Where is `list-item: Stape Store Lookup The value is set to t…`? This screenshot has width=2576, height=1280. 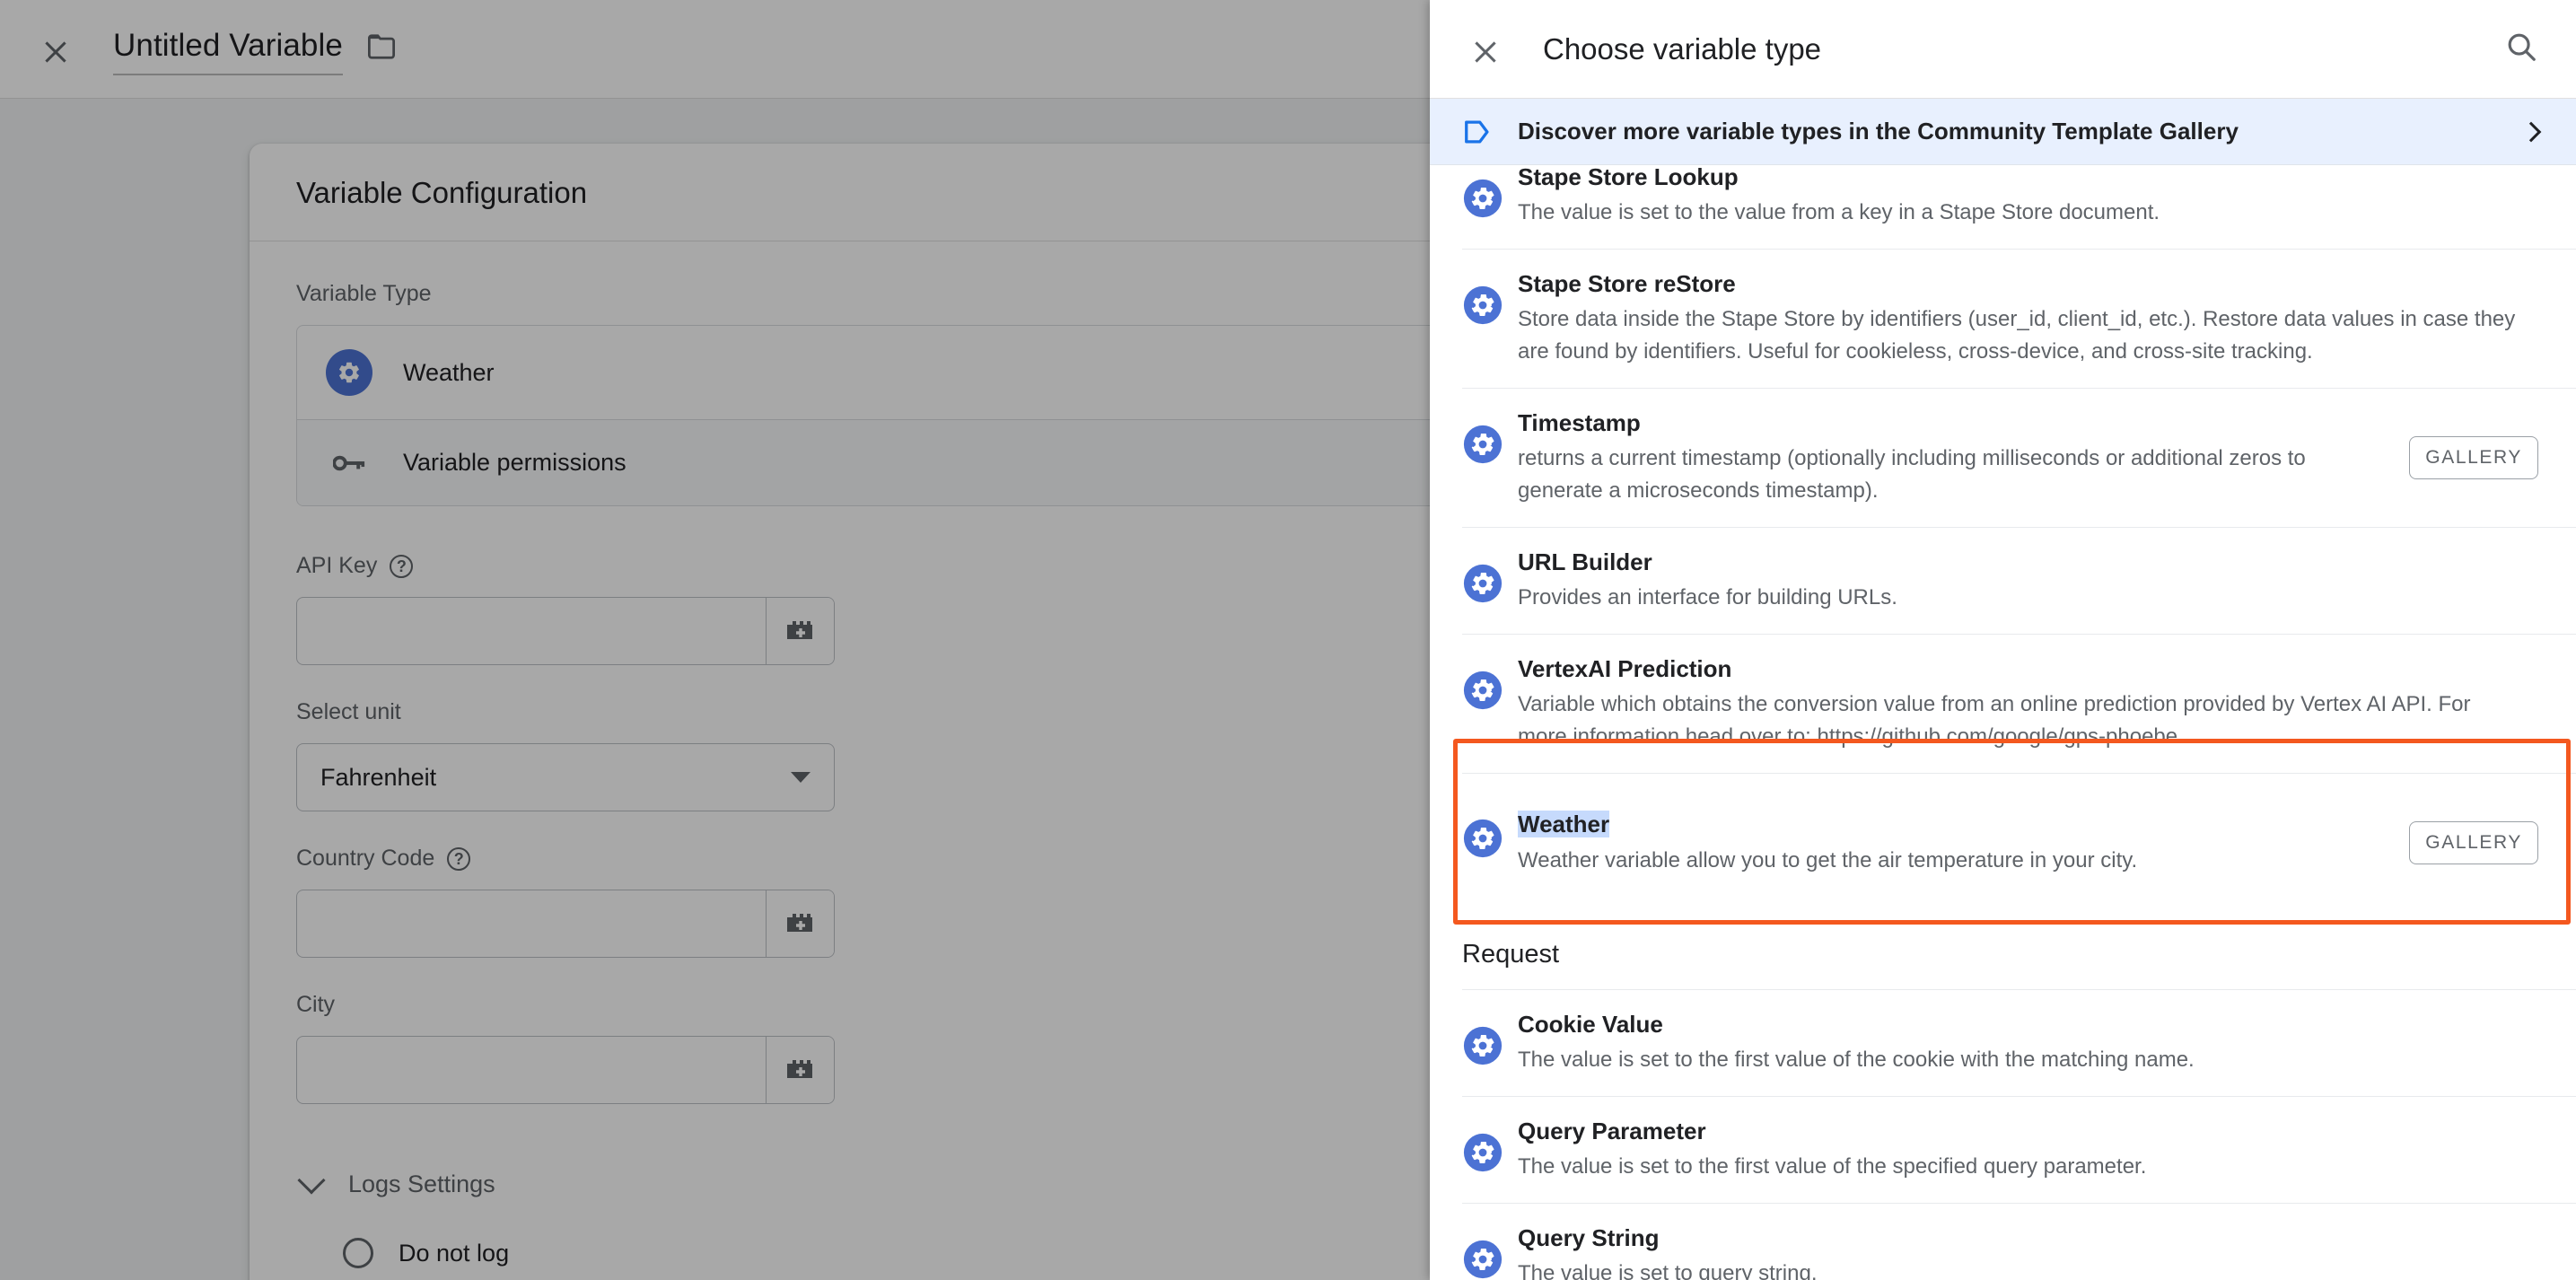 list-item: Stape Store Lookup The value is set to t… is located at coordinates (2003, 207).